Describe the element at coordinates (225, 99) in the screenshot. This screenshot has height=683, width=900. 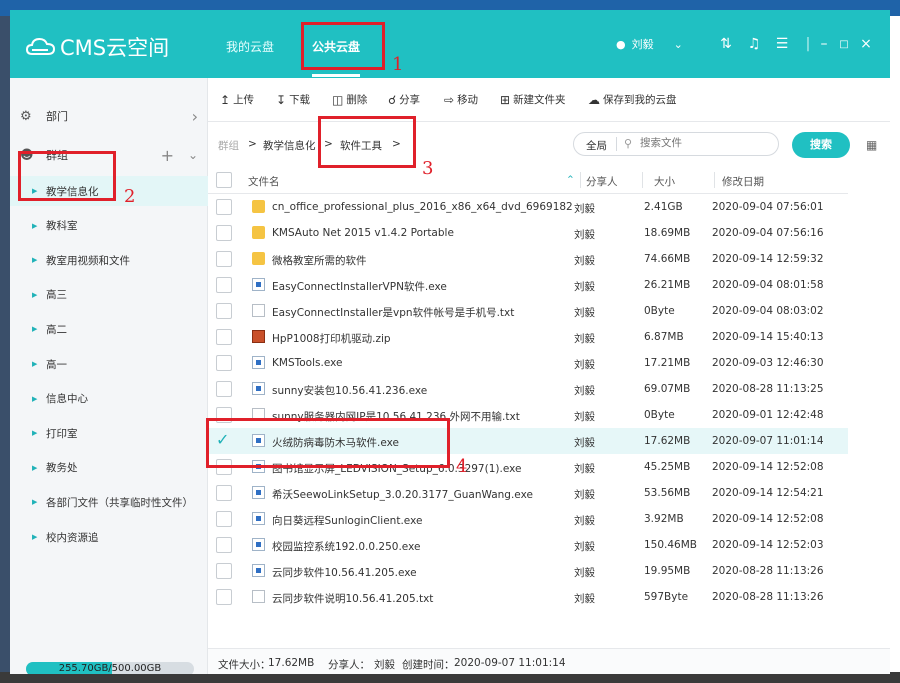
I see `upload-icon: ↥` at that location.